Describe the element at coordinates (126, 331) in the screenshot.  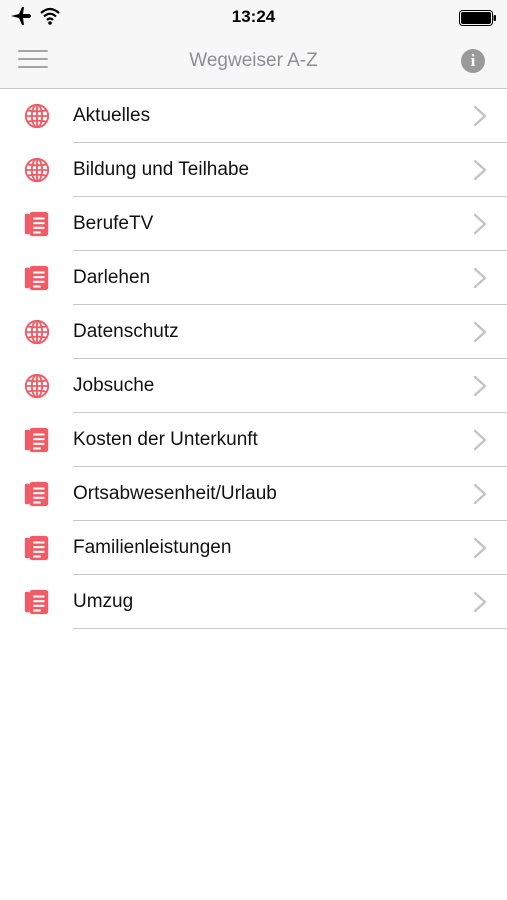
I see `list-item-label: Datenschutz` at that location.